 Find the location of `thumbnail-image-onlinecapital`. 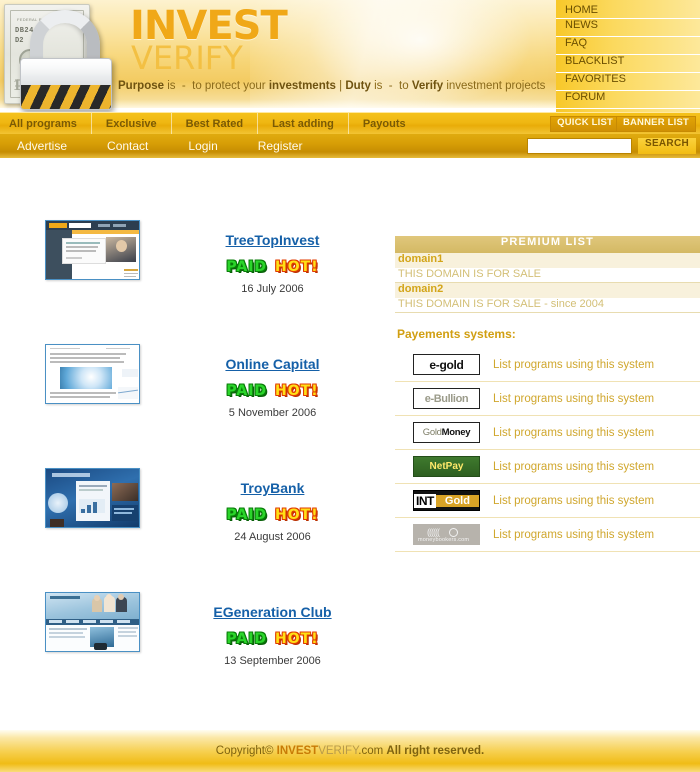

thumbnail-image-onlinecapital is located at coordinates (92, 374).